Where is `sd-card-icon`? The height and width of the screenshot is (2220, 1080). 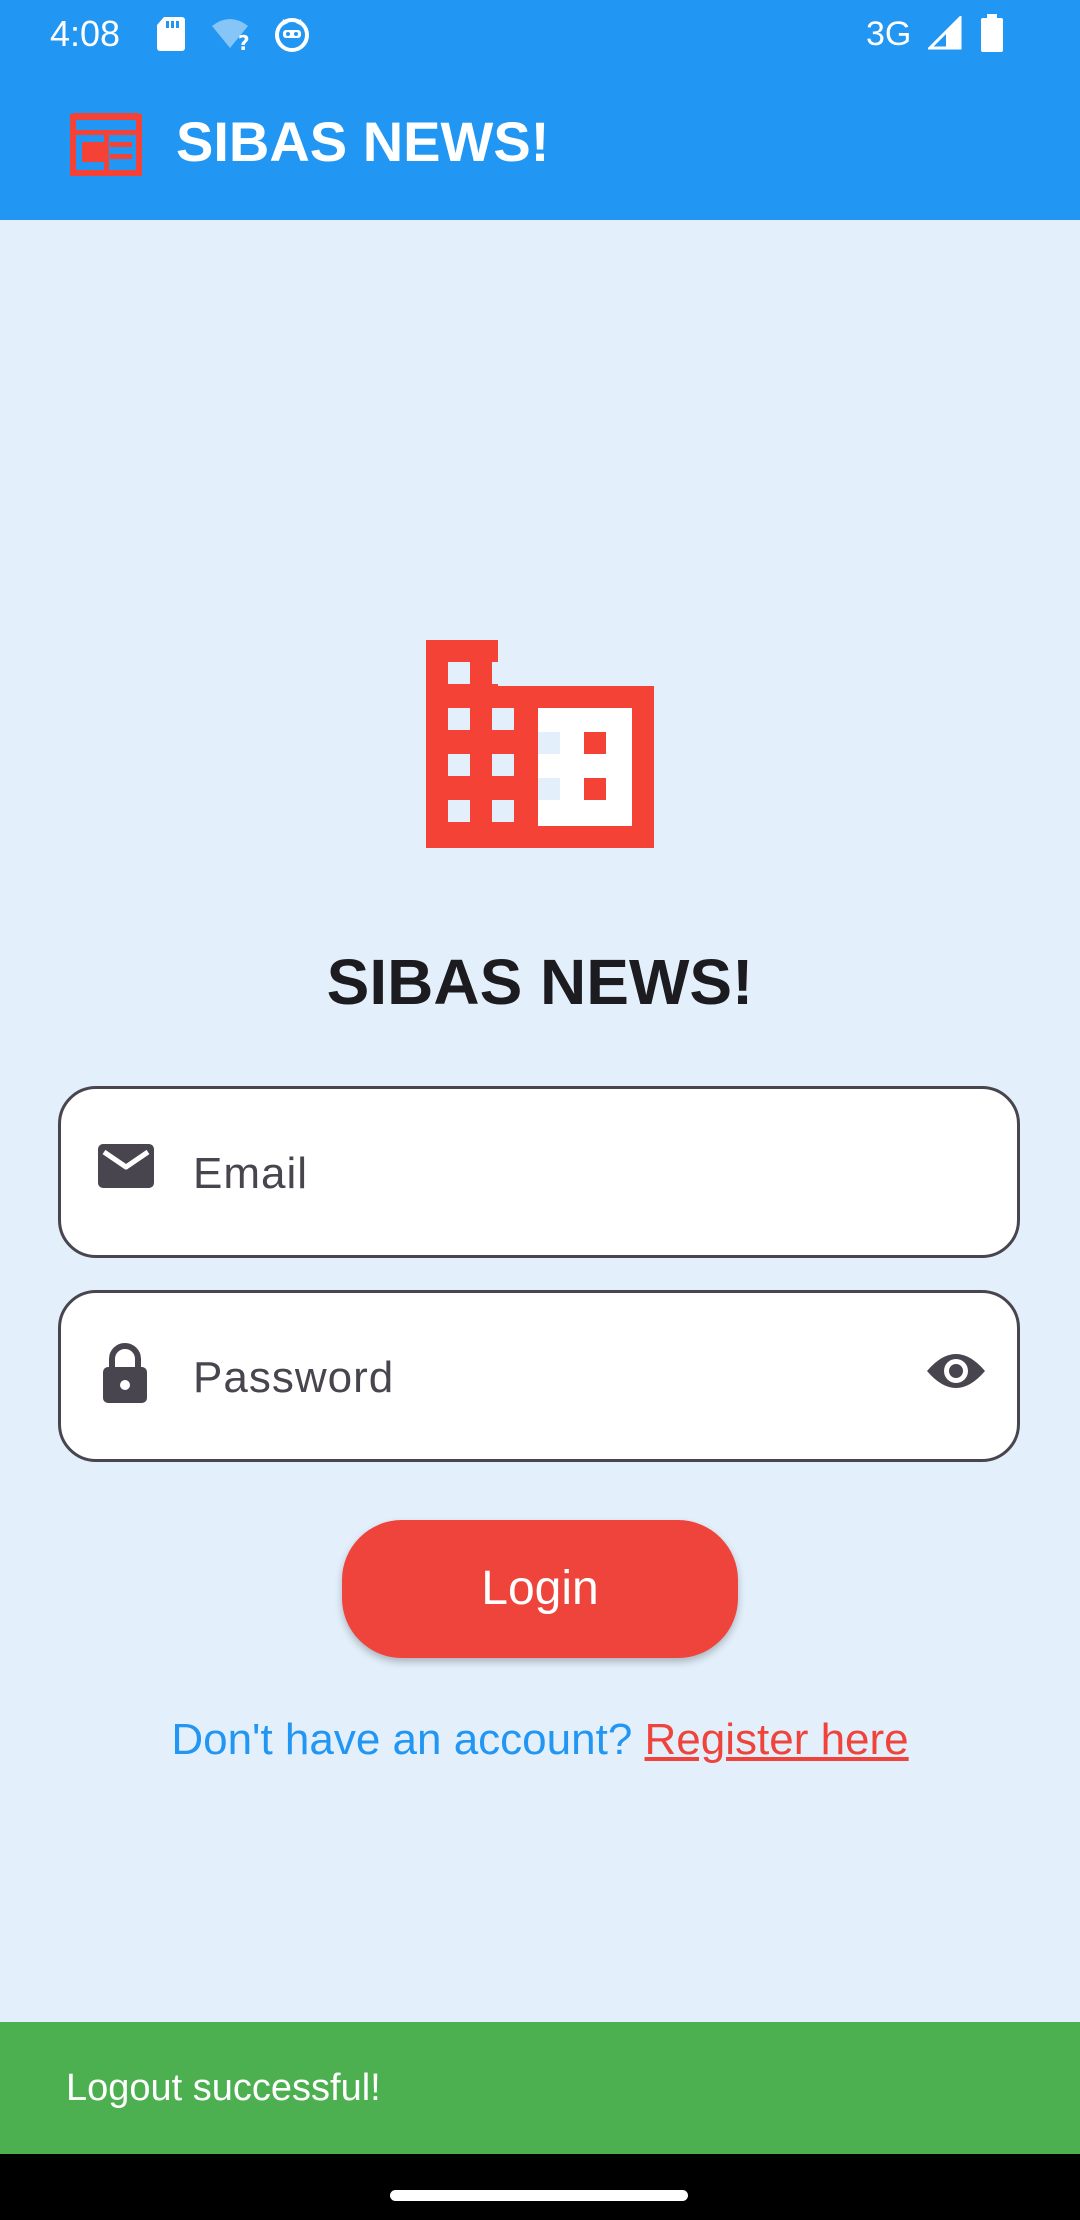
sd-card-icon is located at coordinates (171, 34).